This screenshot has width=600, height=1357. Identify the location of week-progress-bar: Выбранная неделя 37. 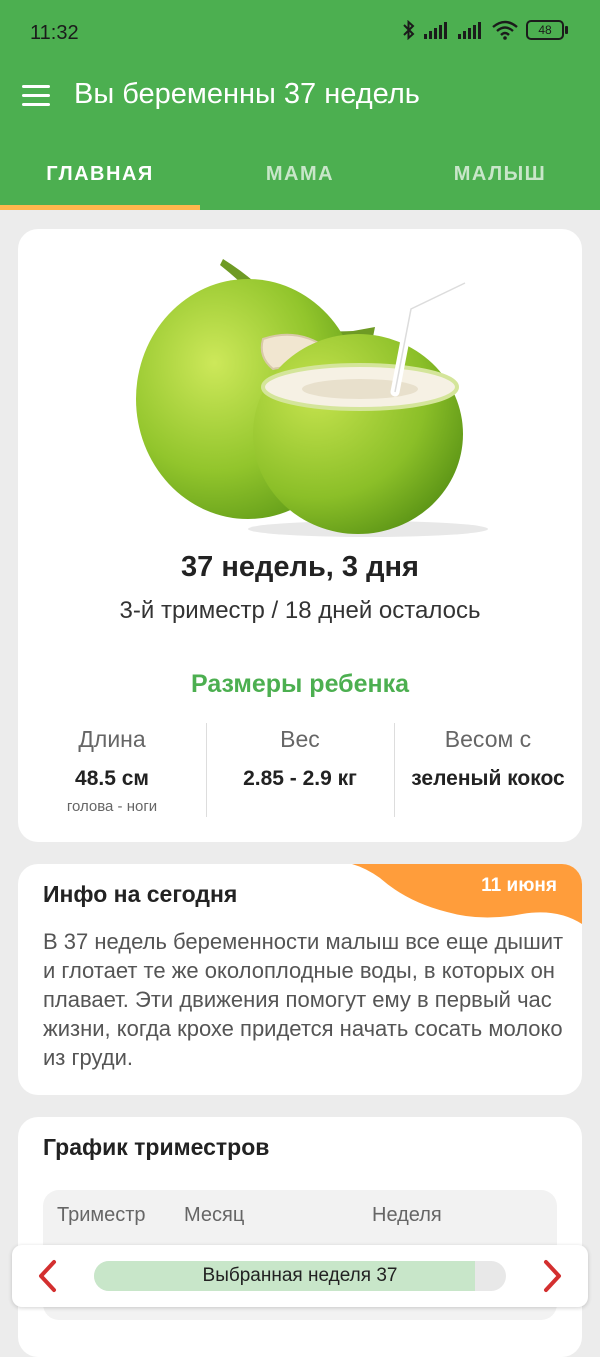
(300, 1276).